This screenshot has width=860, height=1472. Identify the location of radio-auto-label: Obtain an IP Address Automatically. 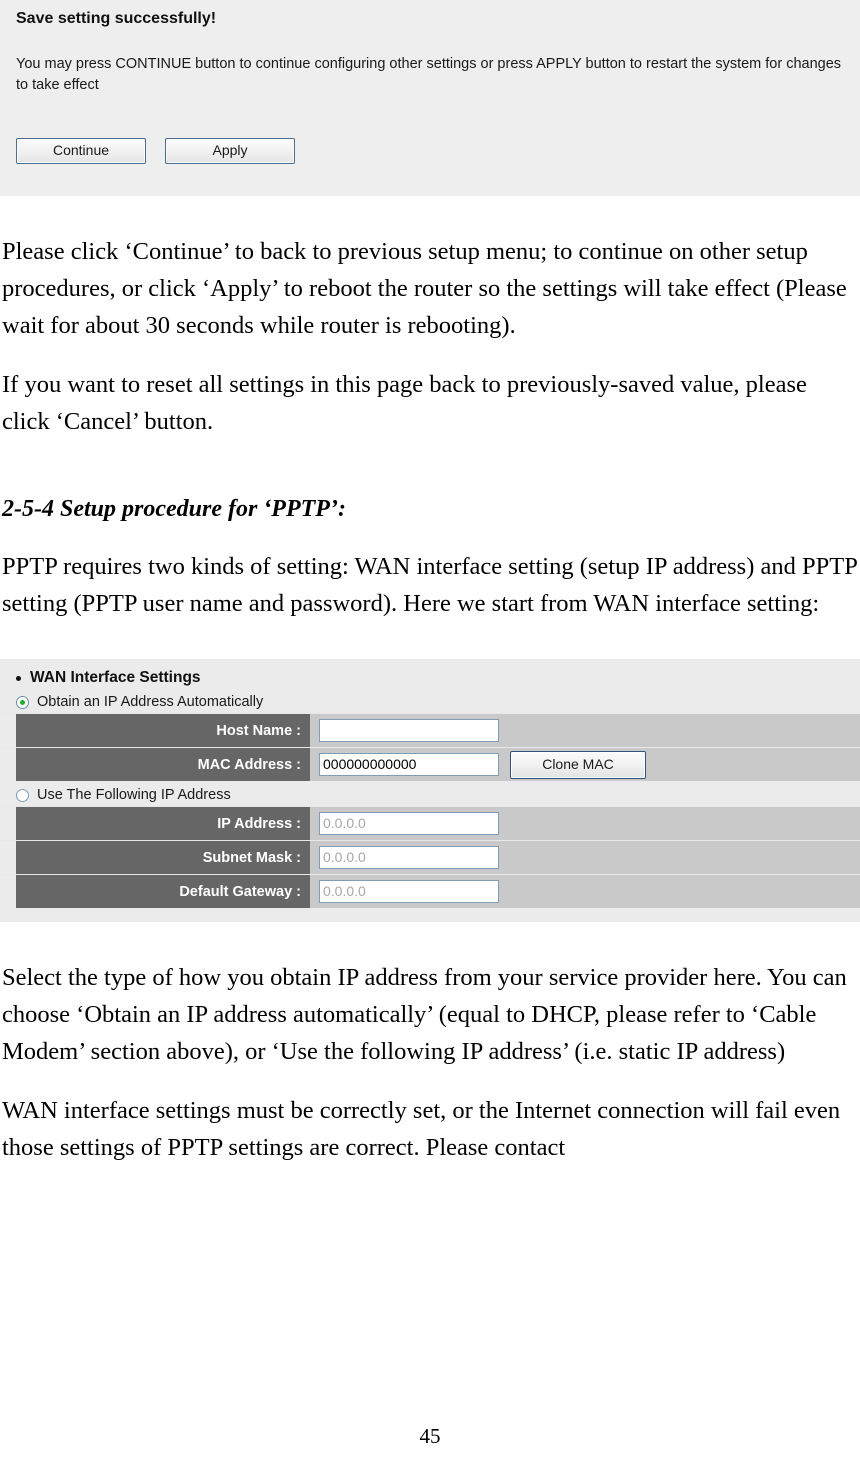
(150, 702).